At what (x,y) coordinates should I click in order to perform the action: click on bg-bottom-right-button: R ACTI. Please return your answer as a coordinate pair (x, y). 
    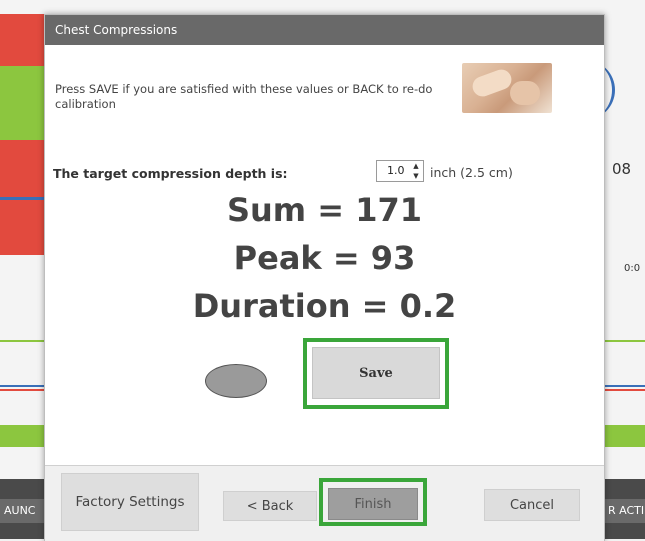
    Looking at the image, I should click on (624, 511).